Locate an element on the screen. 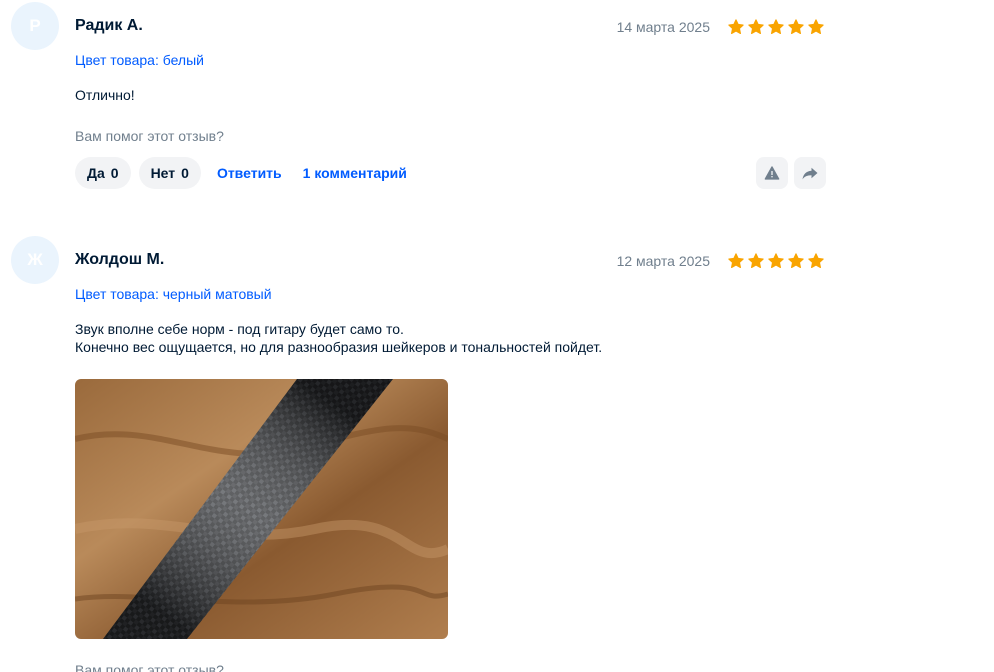 This screenshot has height=672, width=994. share-icon is located at coordinates (810, 173).